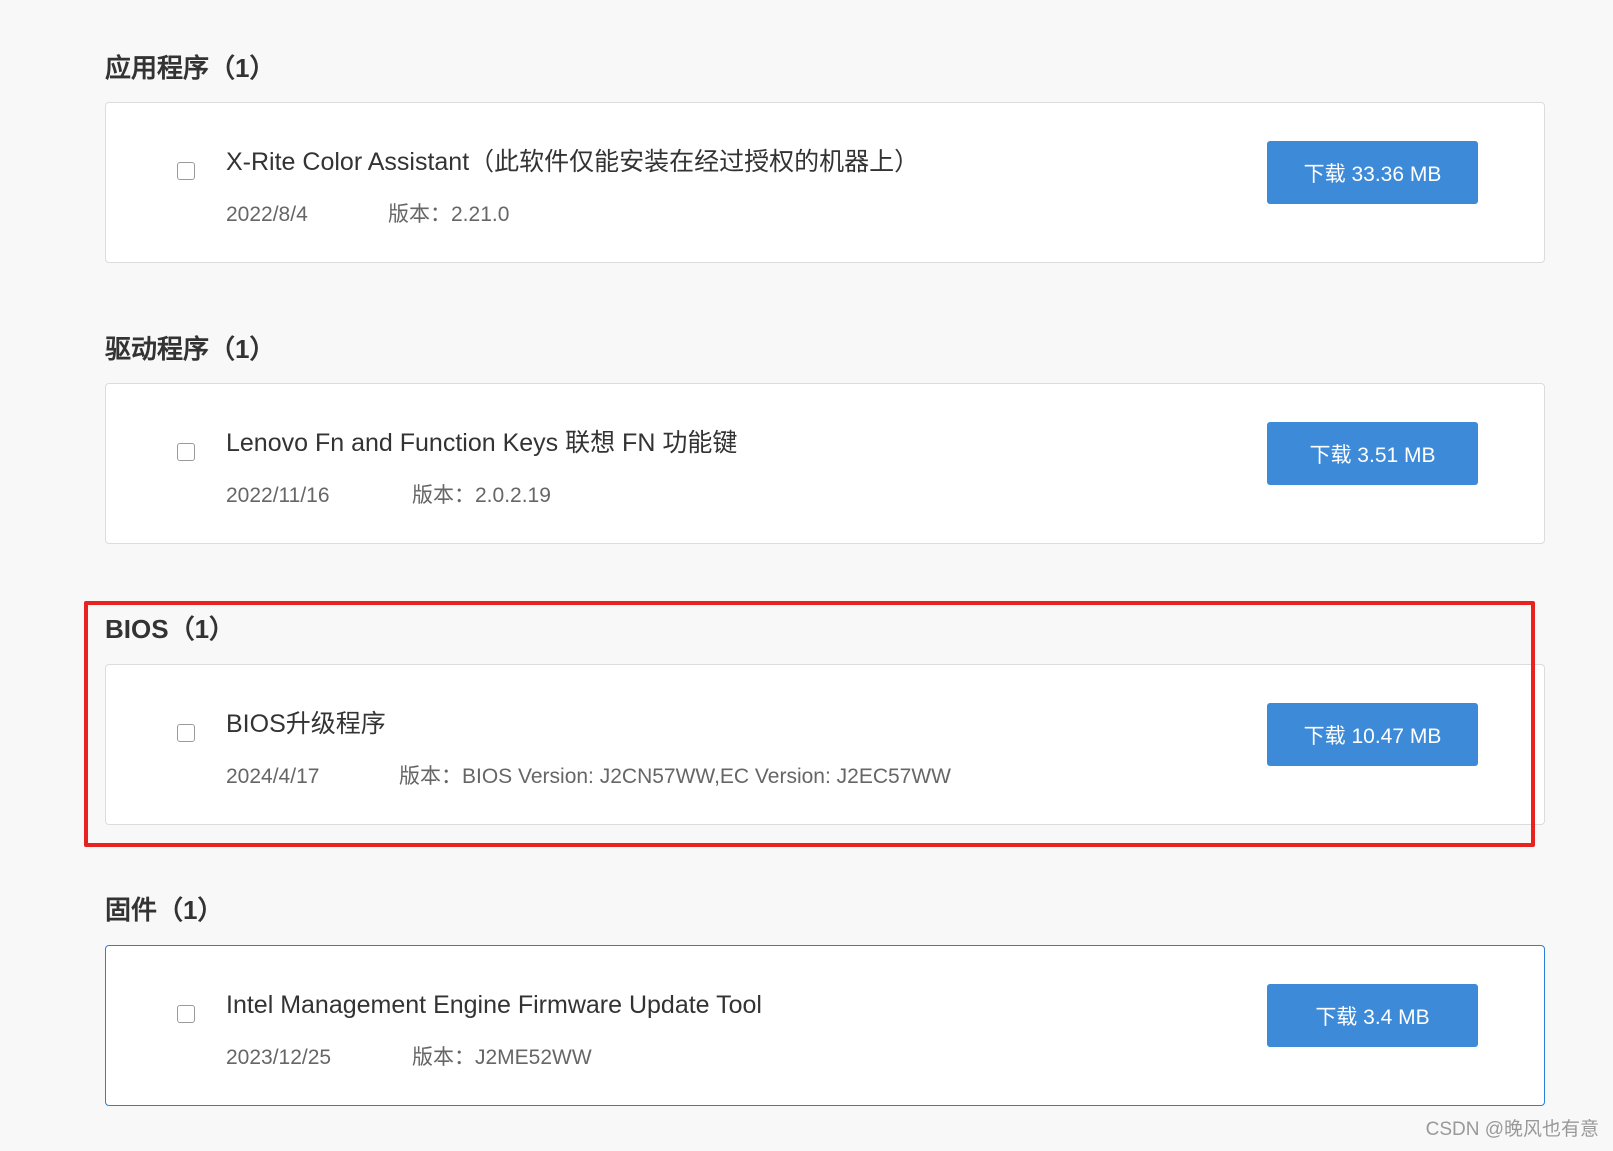 This screenshot has height=1151, width=1613. What do you see at coordinates (170, 629) in the screenshot?
I see `section-title-bios: BIOS（1）` at bounding box center [170, 629].